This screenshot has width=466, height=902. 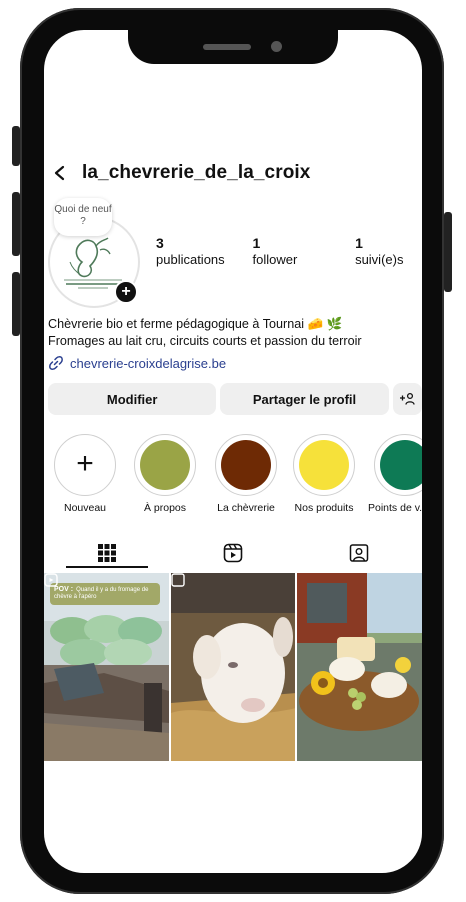 What do you see at coordinates (107, 567) in the screenshot?
I see `active-tab-indicator` at bounding box center [107, 567].